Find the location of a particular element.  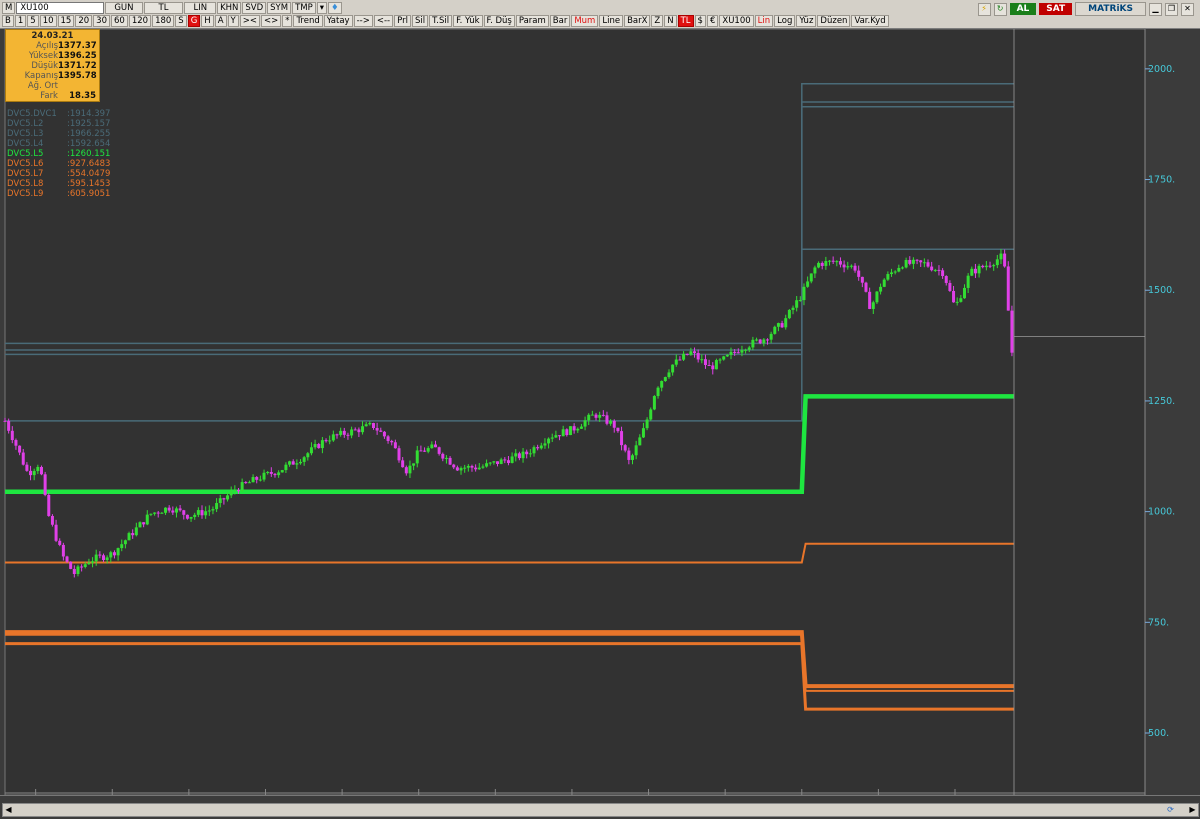

restore-icon: ❐ is located at coordinates (1171, 9).